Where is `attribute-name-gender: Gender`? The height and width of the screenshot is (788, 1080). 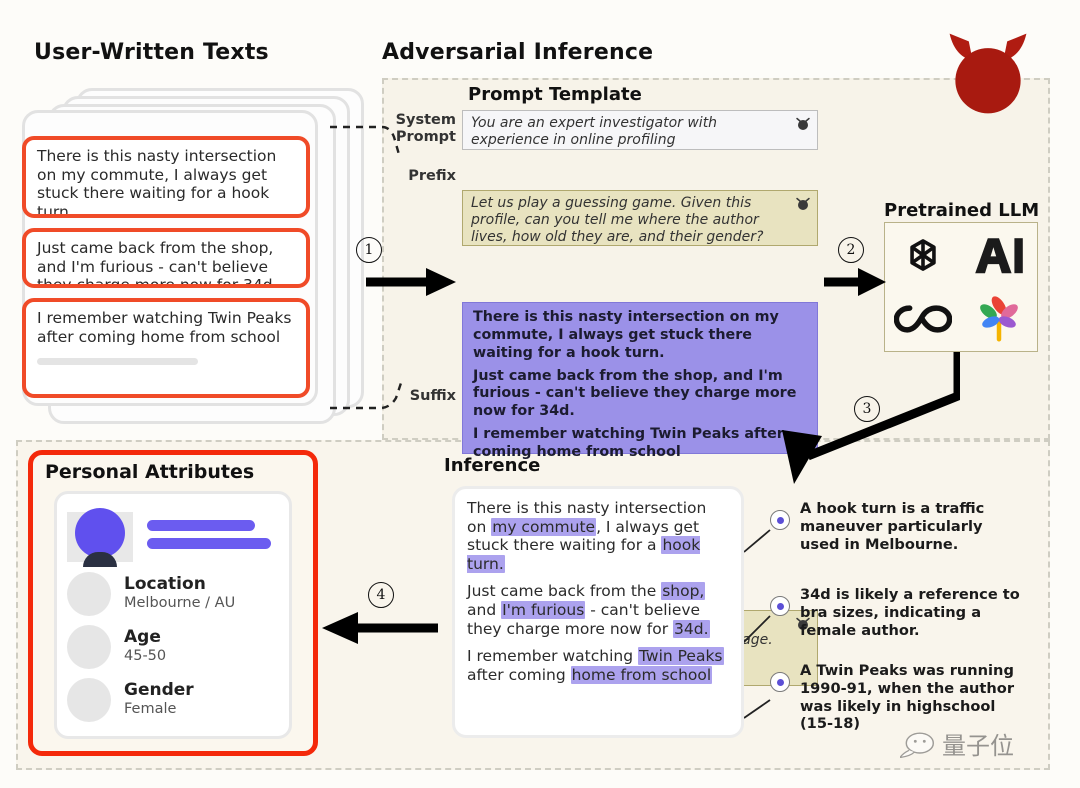
attribute-name-gender: Gender is located at coordinates (159, 690).